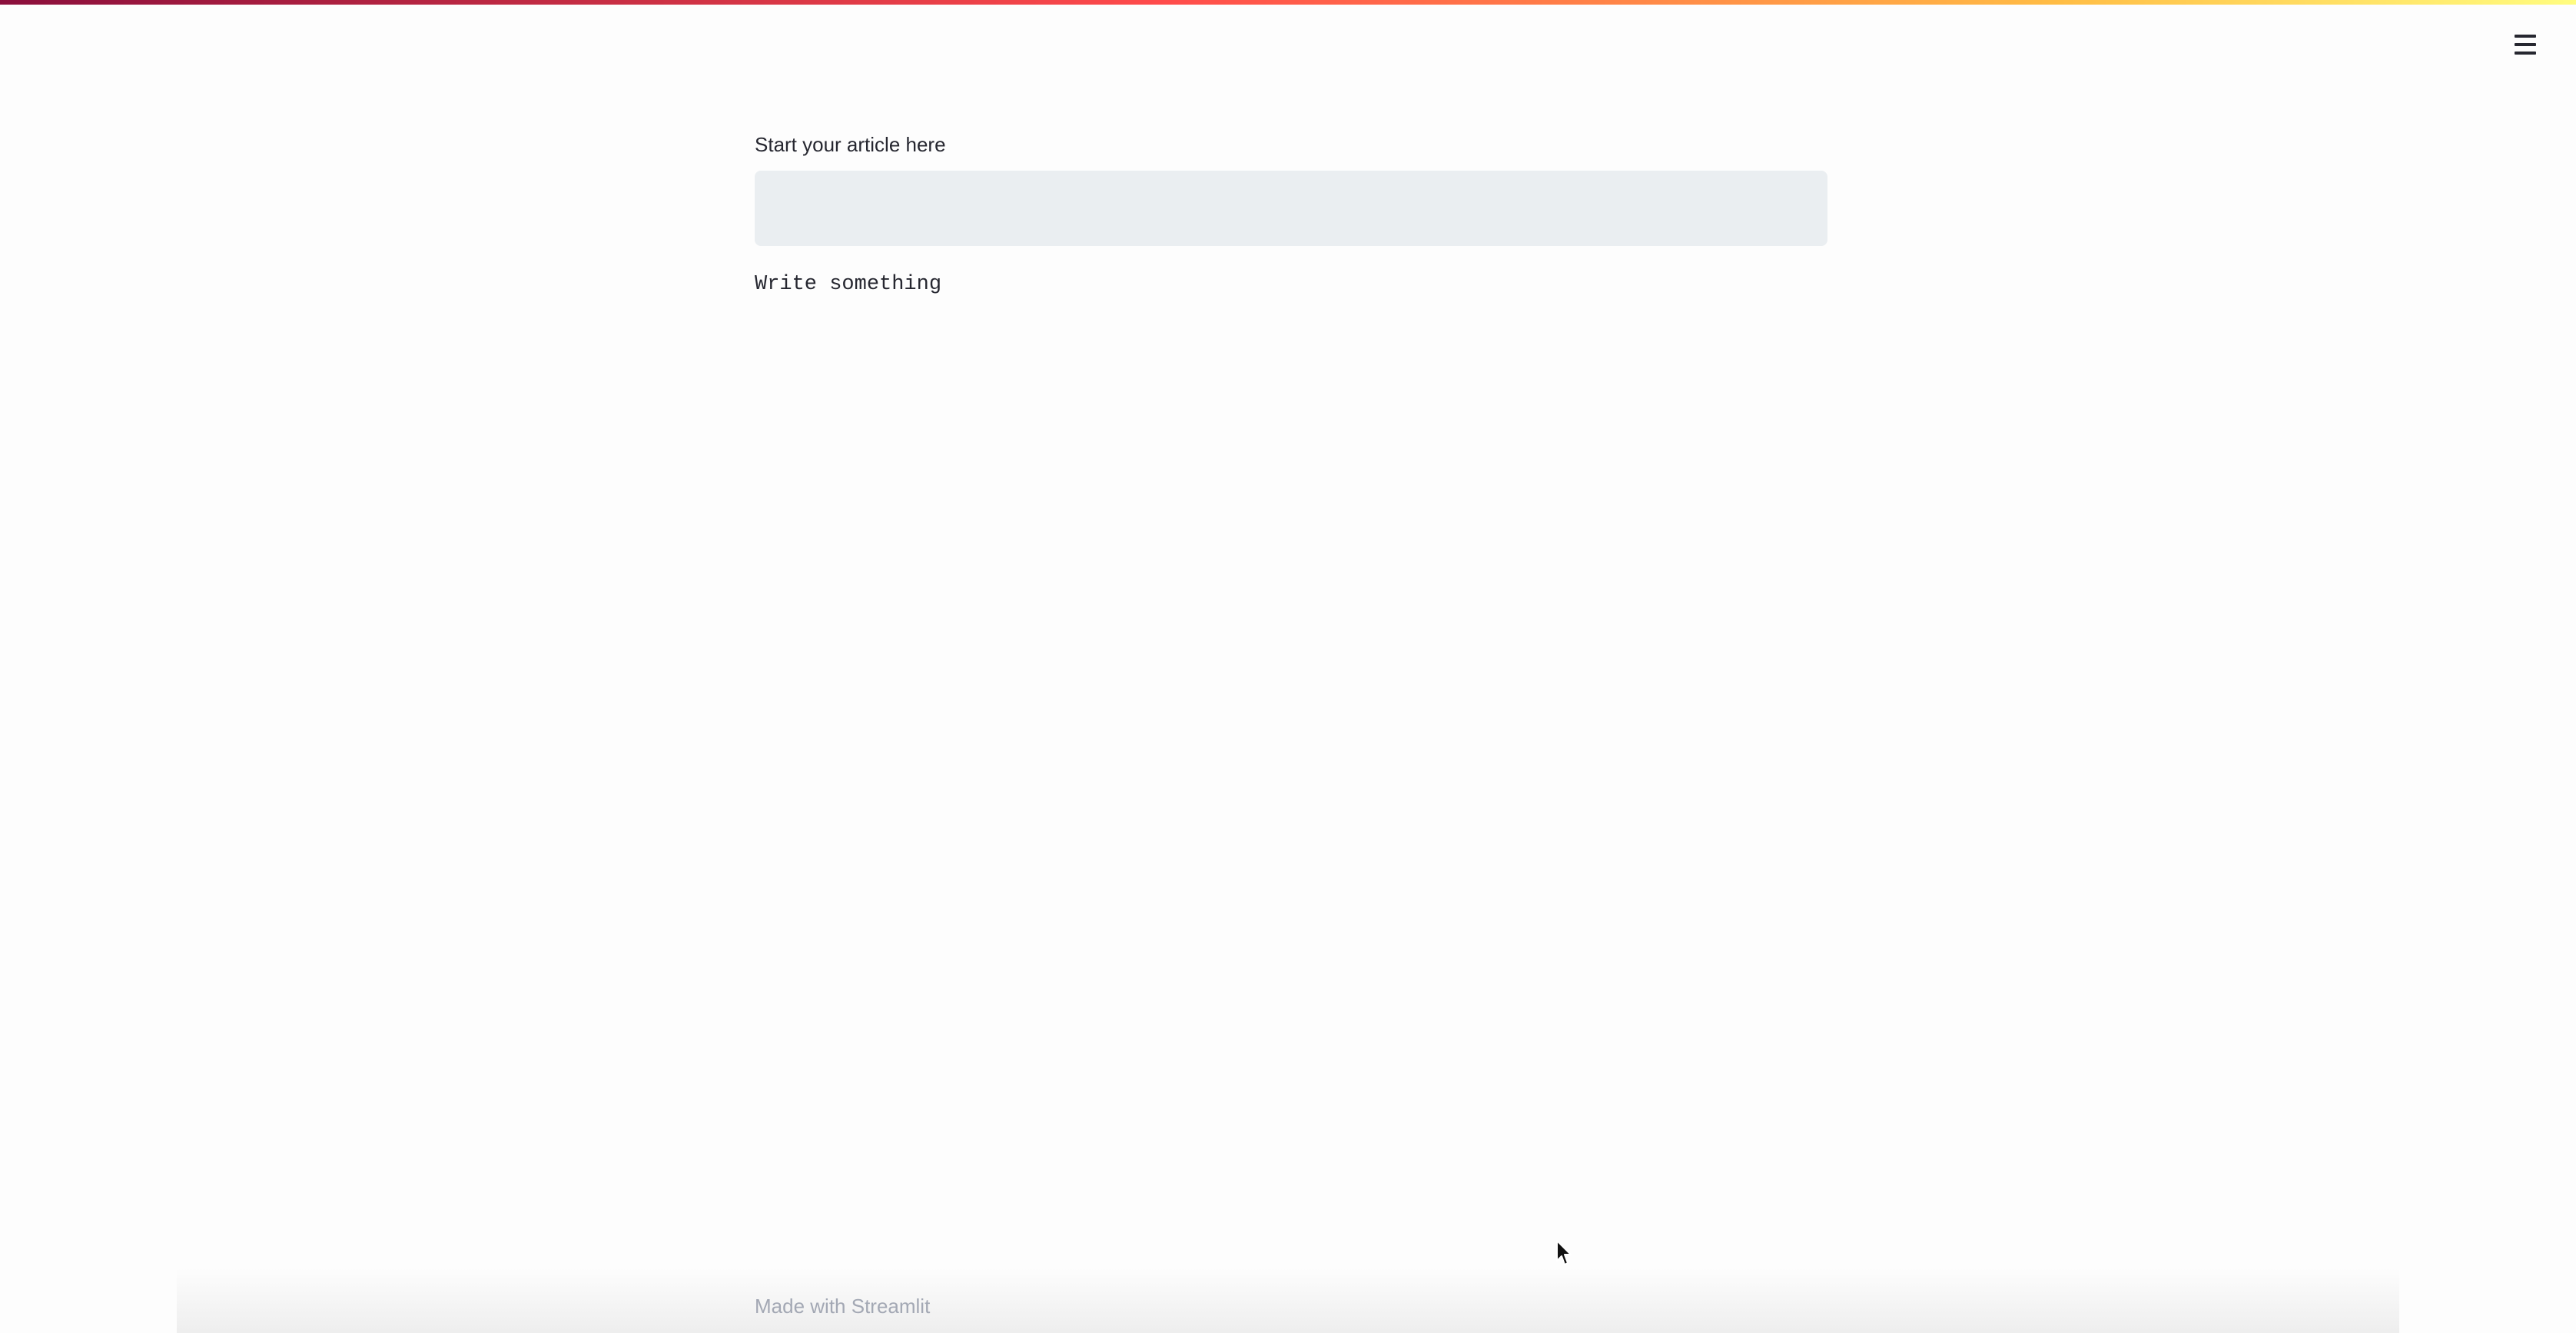 This screenshot has width=2576, height=1333. Describe the element at coordinates (1288, 2) in the screenshot. I see `top-decoration-bar` at that location.